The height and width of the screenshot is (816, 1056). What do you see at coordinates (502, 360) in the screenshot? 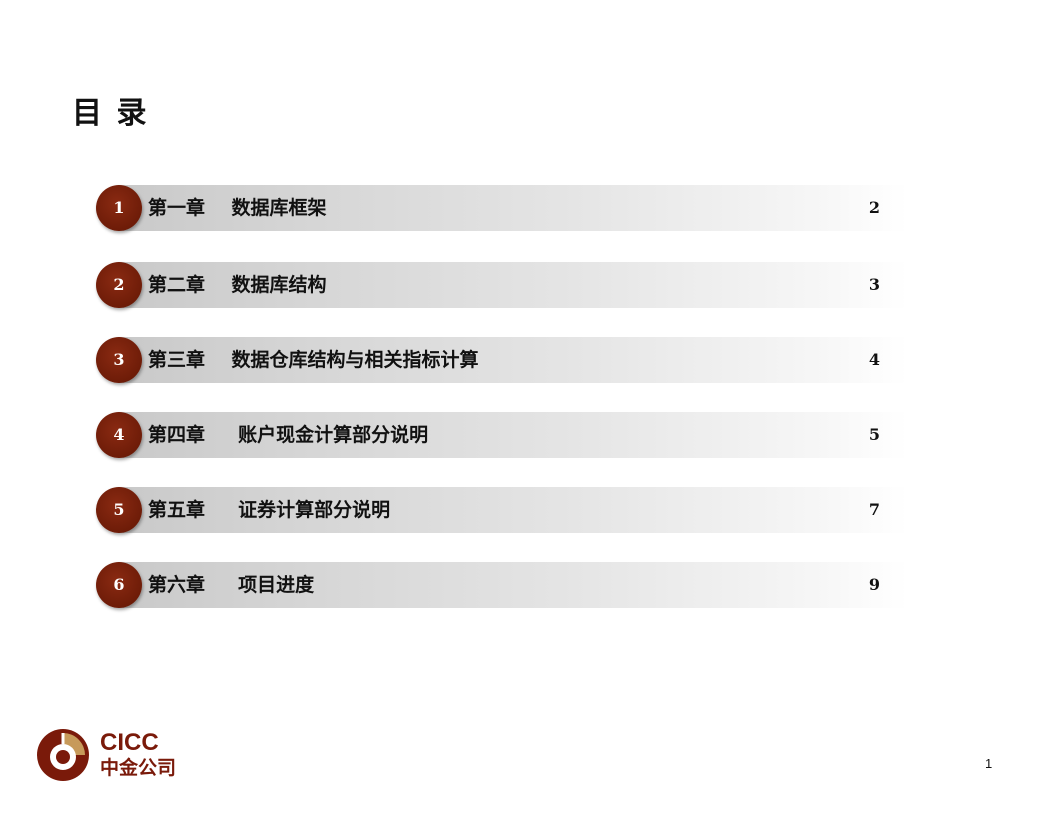
I see `toc-item-3: 3 第三章 数据仓库结构与相关指标计算 4` at bounding box center [502, 360].